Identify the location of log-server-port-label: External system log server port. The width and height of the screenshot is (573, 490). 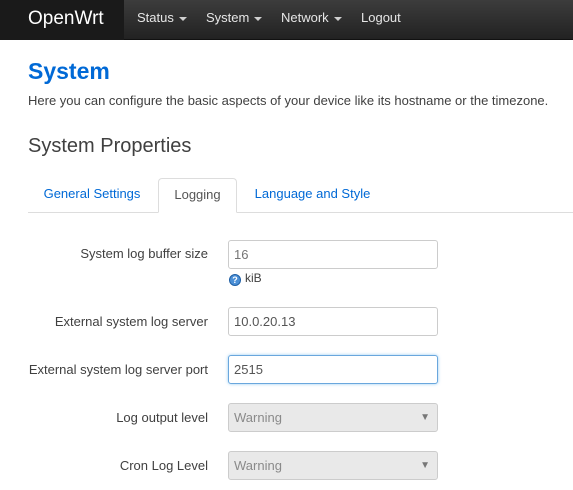
(118, 369).